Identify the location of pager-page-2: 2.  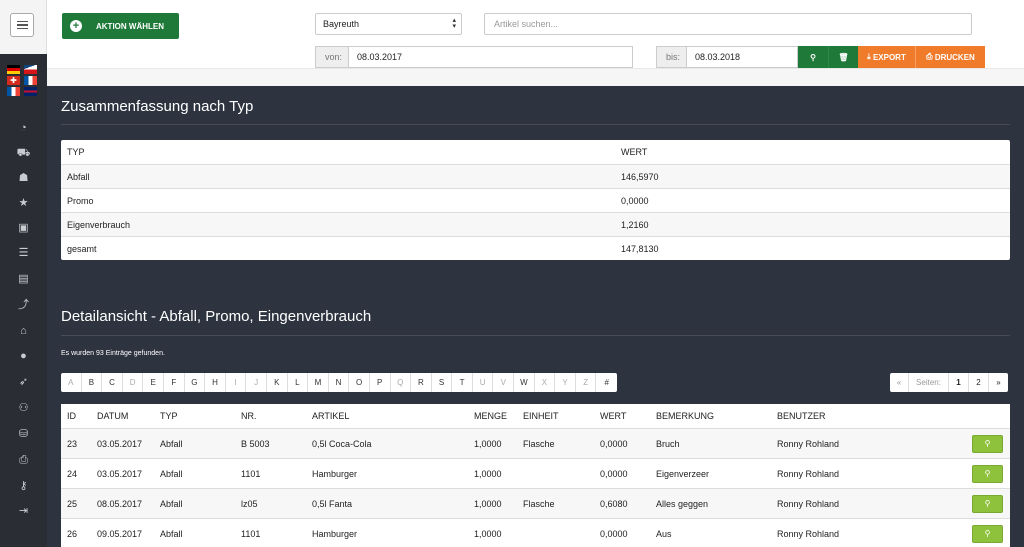
(979, 382).